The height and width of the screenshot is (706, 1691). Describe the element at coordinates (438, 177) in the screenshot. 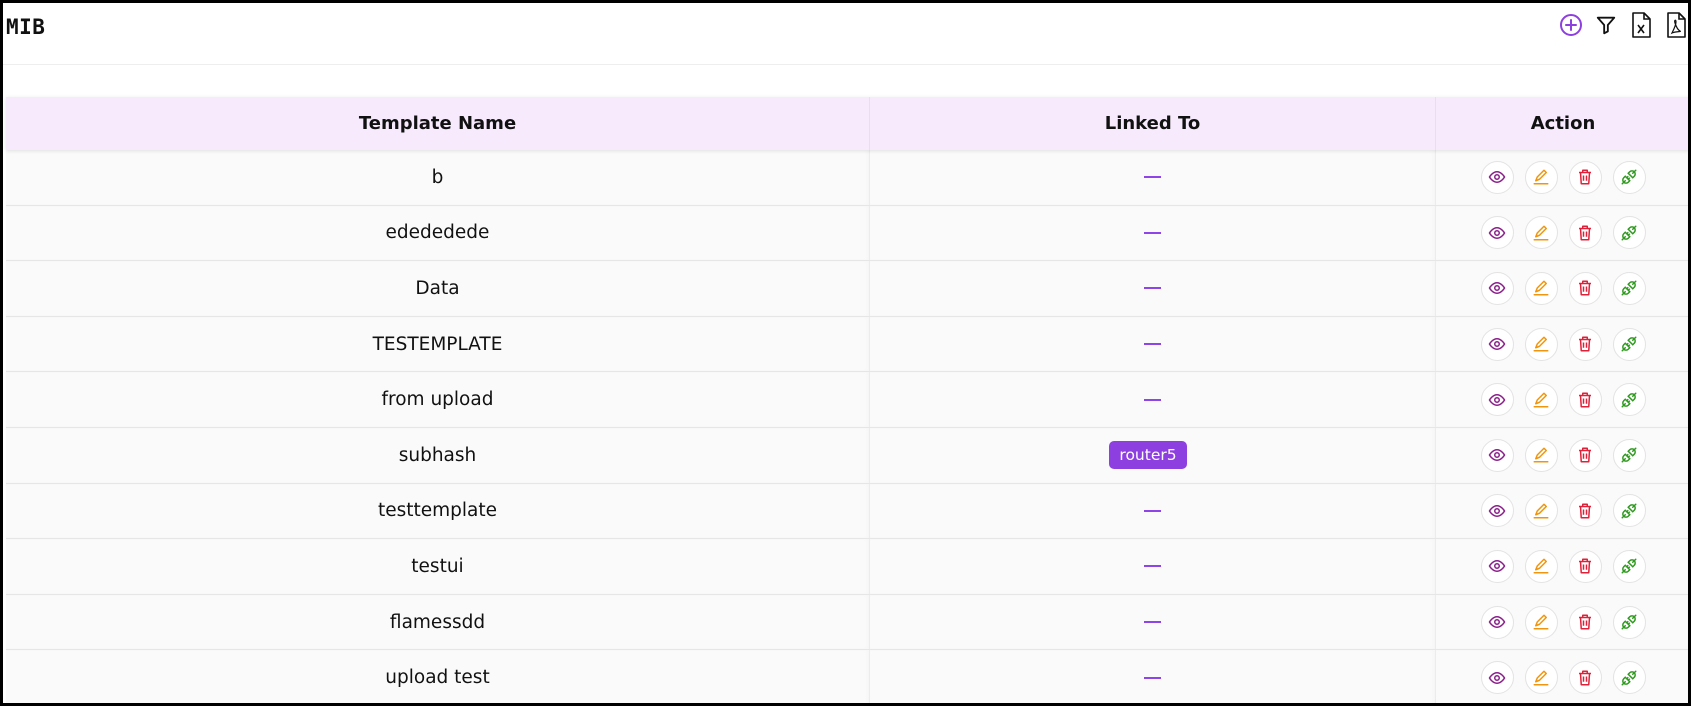

I see `template-name-cell: b` at that location.